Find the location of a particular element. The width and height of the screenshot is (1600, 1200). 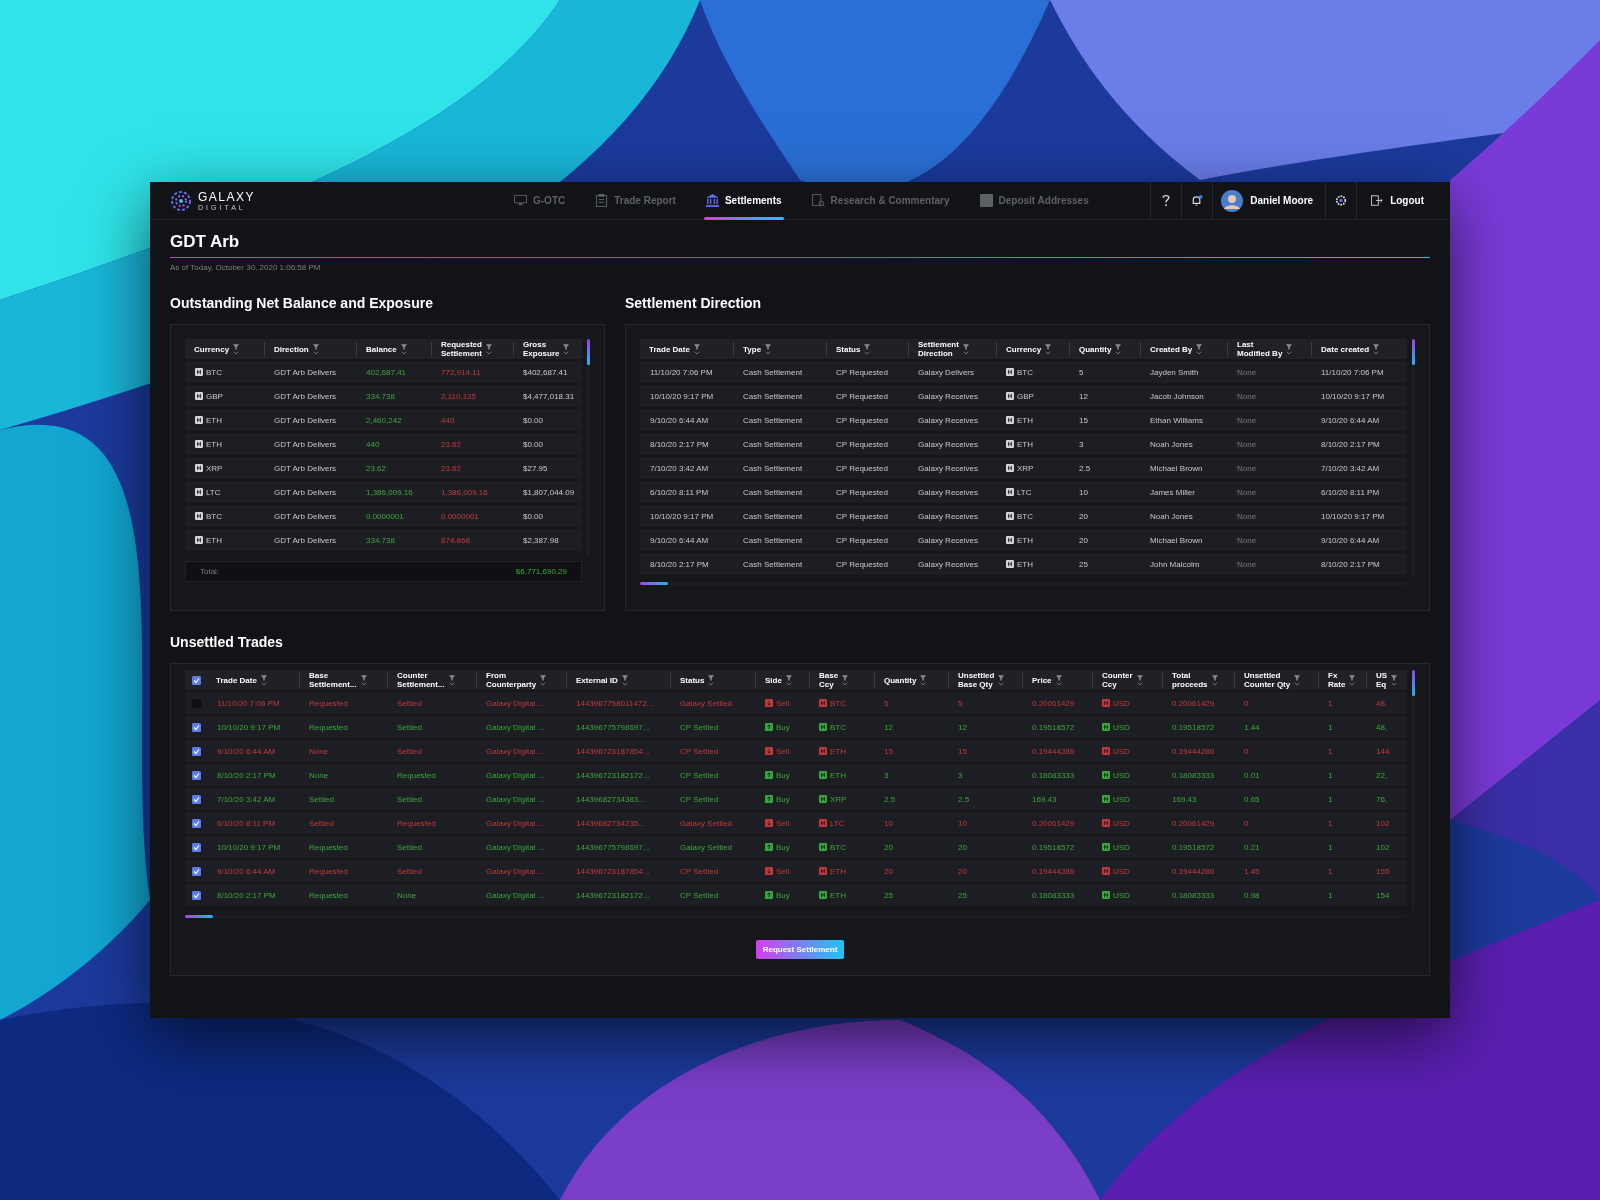

table-row: ETH GDT Arb Delivers 440 23.62 $0.00 is located at coordinates (383, 444).